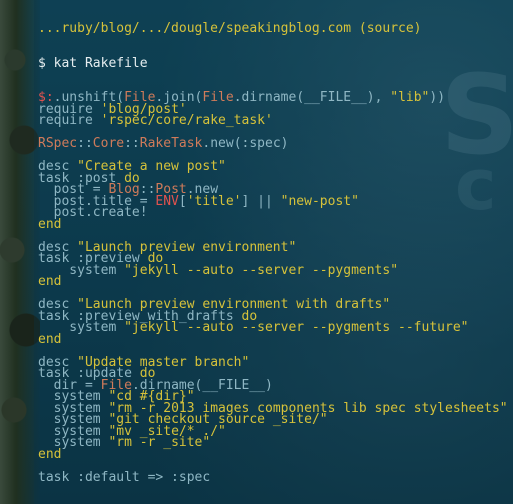  Describe the element at coordinates (163, 143) in the screenshot. I see `code-line: RSpec::Core::RakeTask.new(:spec)` at that location.